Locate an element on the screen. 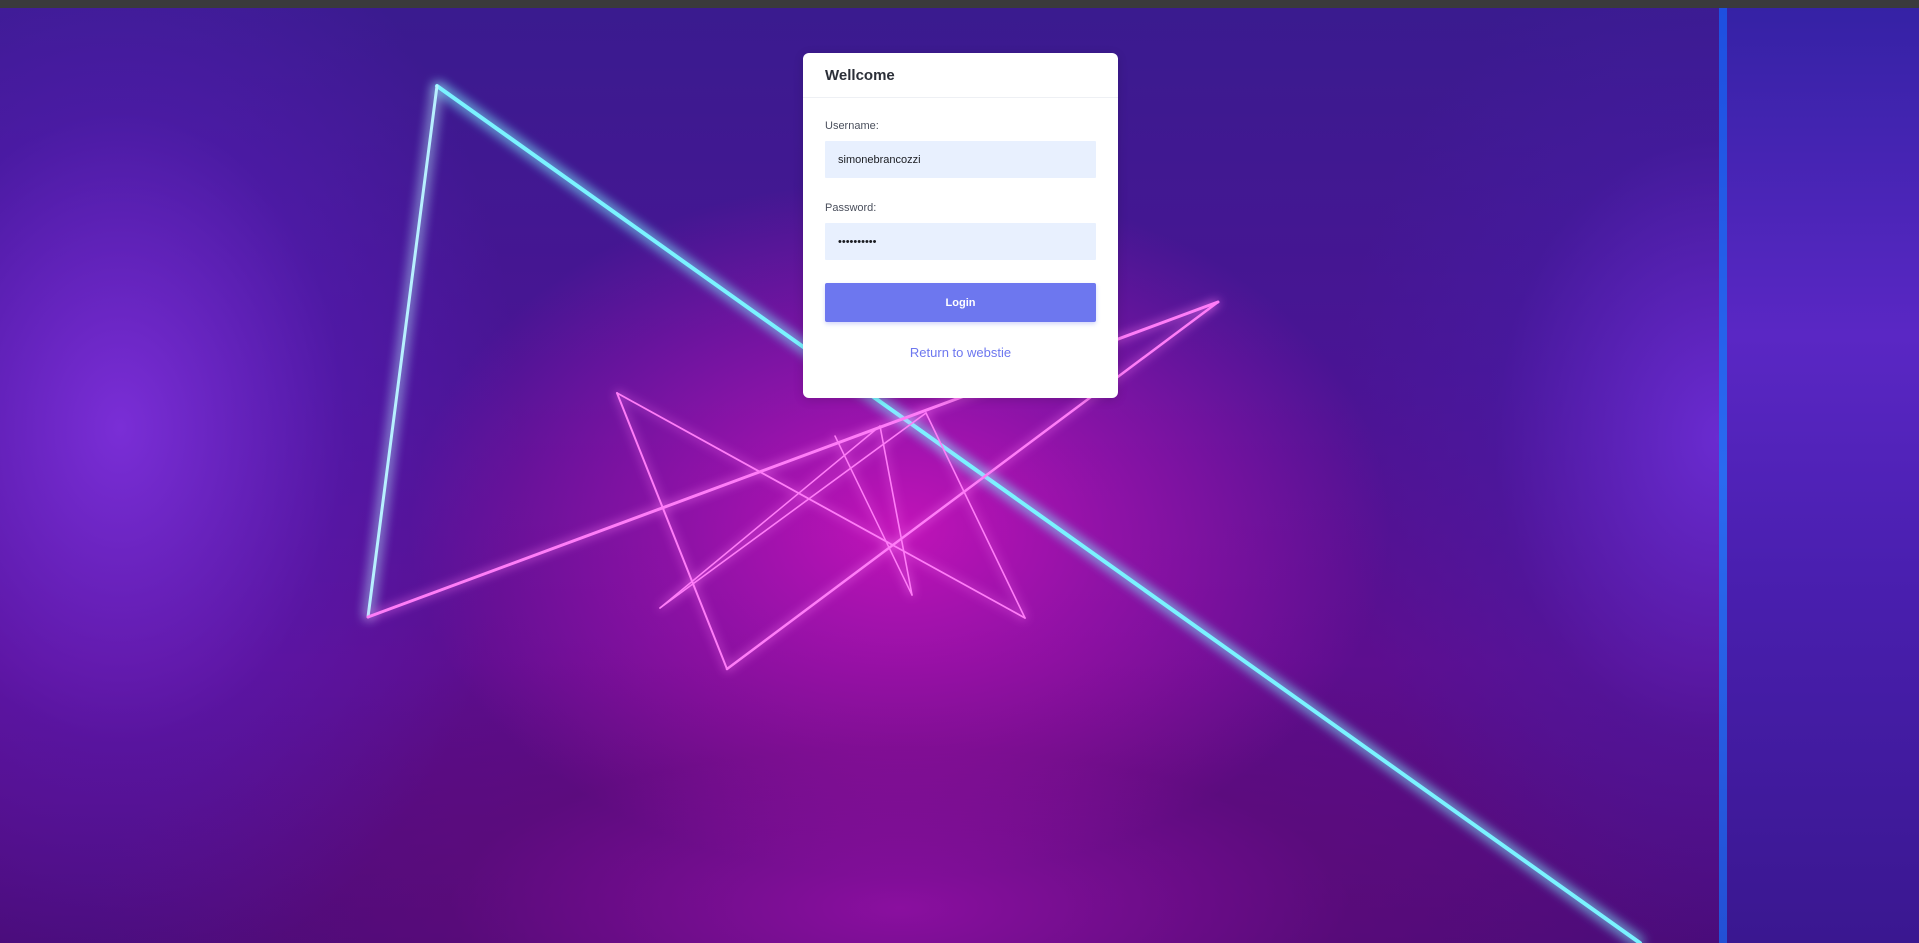 The width and height of the screenshot is (1919, 943). password-label: Password: is located at coordinates (851, 208).